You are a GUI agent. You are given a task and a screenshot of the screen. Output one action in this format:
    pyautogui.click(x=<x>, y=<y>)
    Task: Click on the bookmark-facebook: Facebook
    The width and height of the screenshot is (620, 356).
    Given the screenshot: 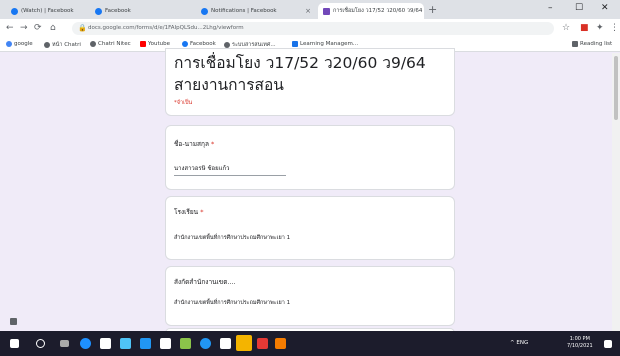 What is the action you would take?
    pyautogui.click(x=199, y=44)
    